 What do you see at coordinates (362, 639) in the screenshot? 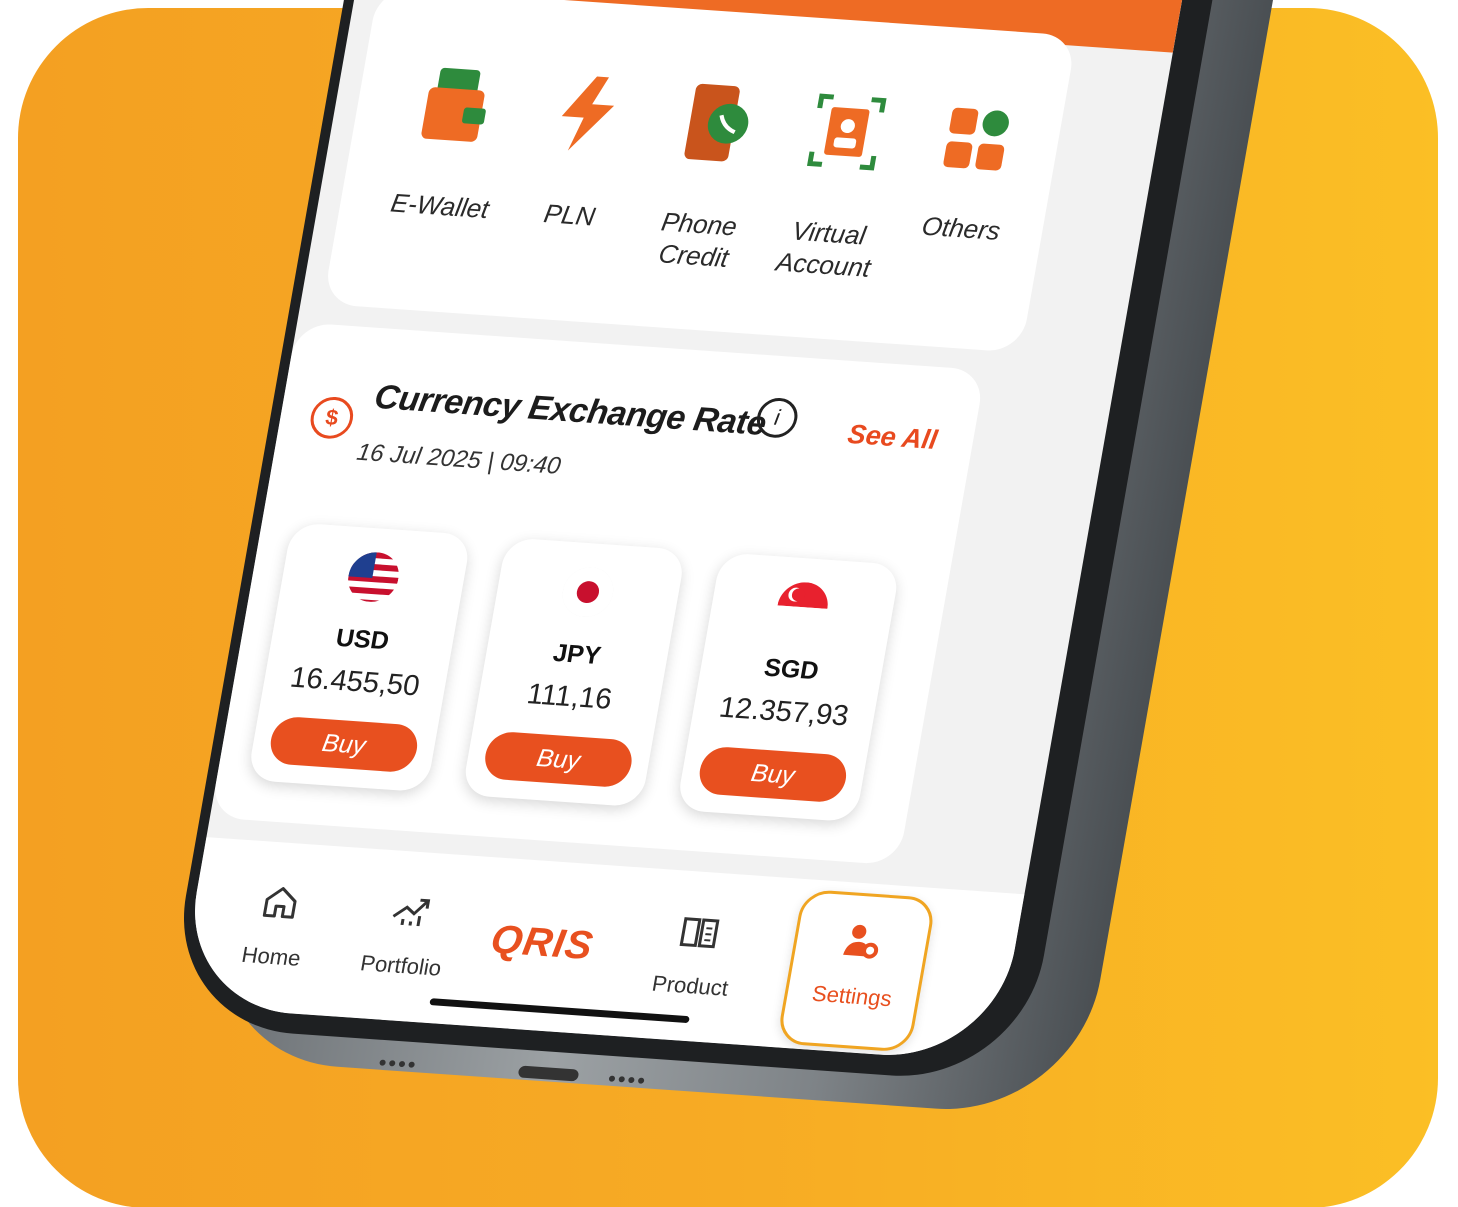
I see `currency-code: USD` at bounding box center [362, 639].